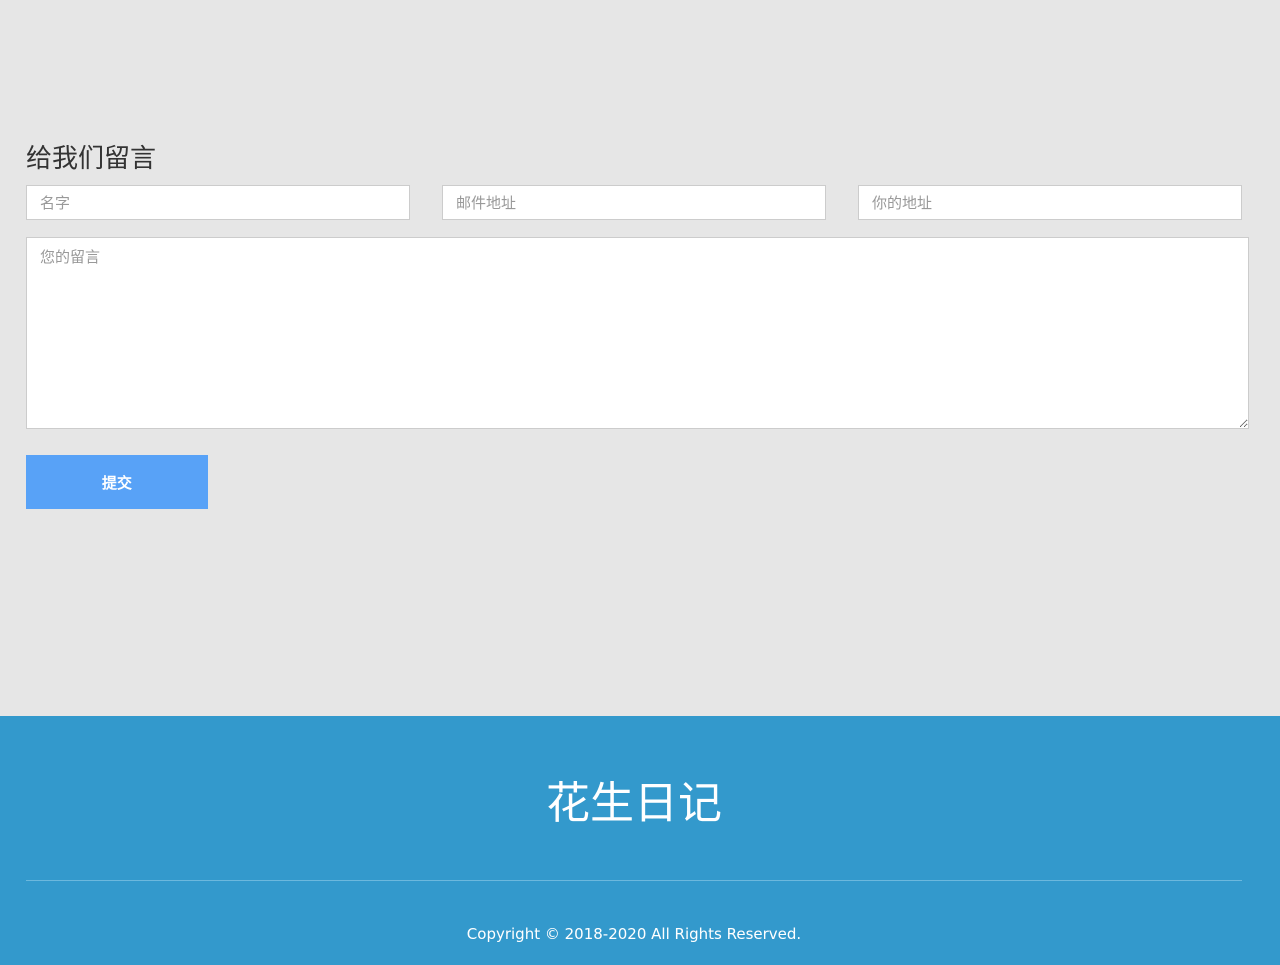  What do you see at coordinates (634, 803) in the screenshot?
I see `footer-brand: 花生日记` at bounding box center [634, 803].